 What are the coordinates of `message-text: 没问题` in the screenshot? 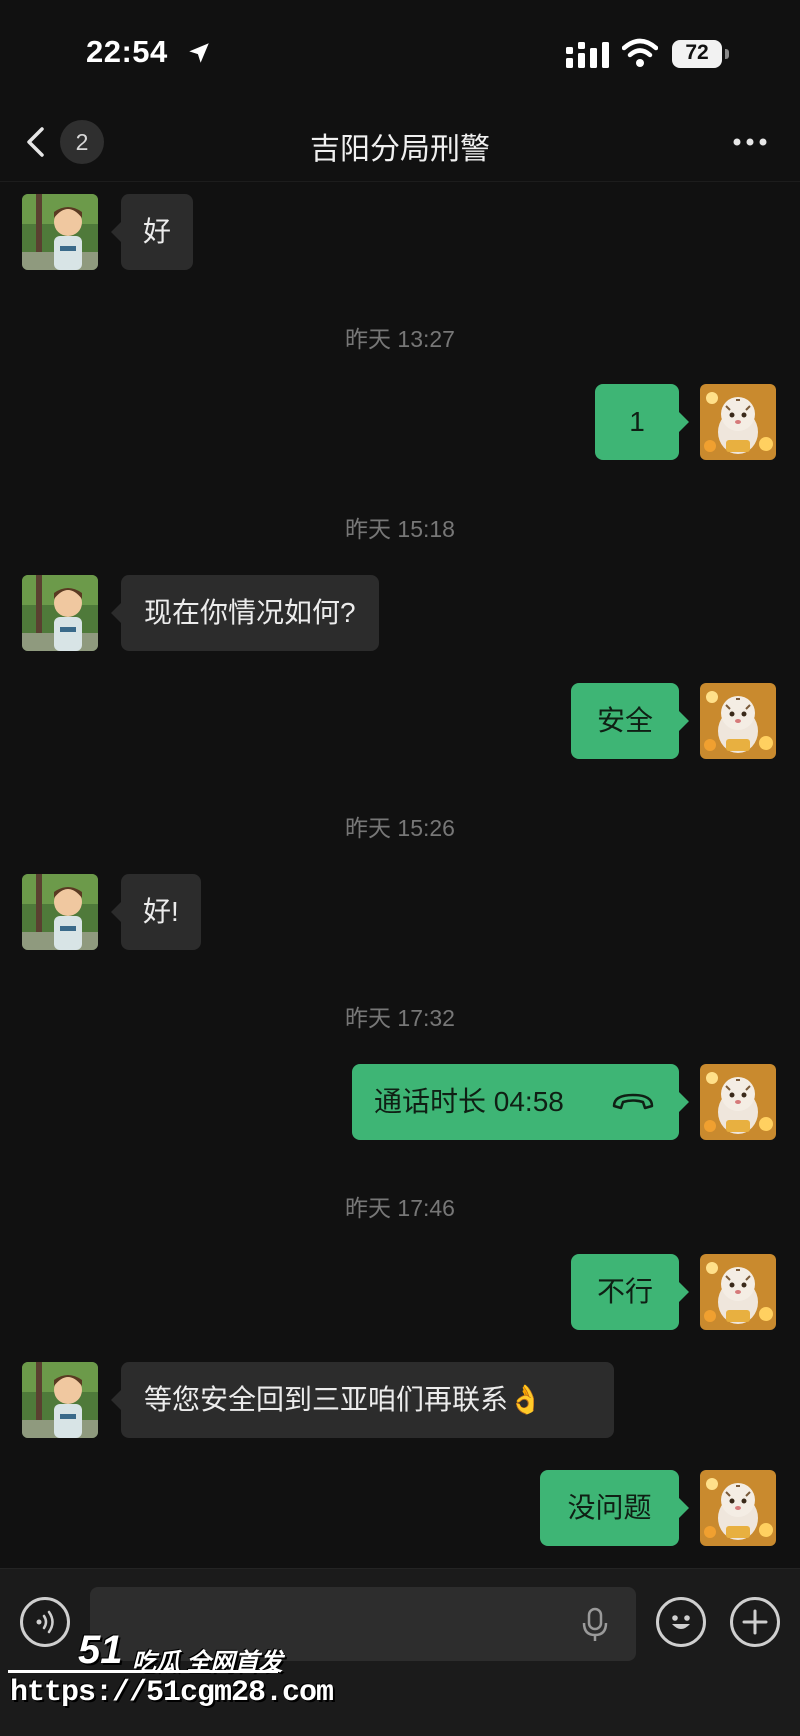 It's located at (609, 1507).